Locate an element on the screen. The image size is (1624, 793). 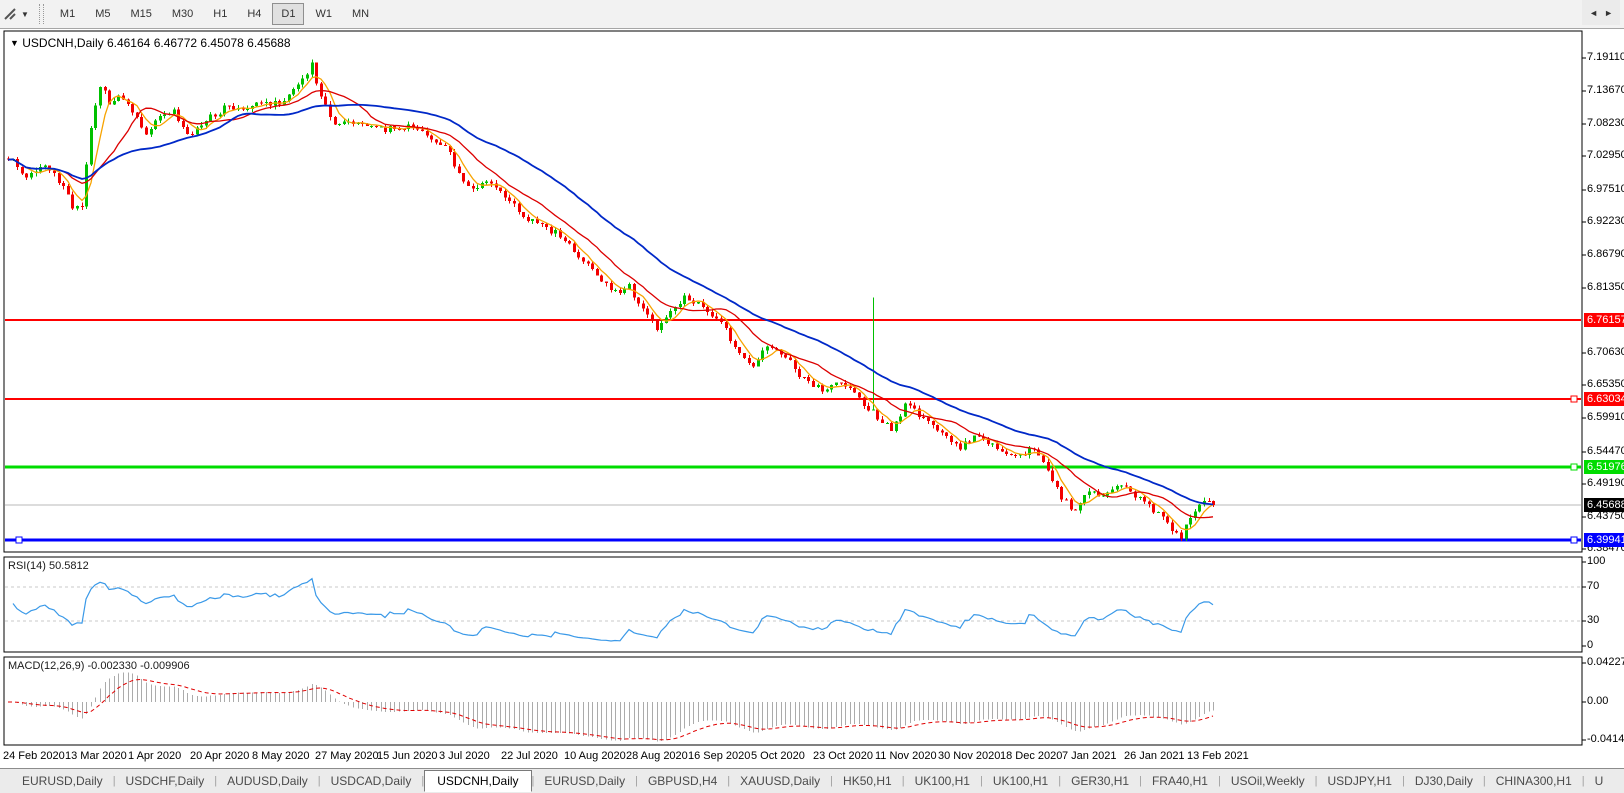
macd-plot is located at coordinates (793, 701).